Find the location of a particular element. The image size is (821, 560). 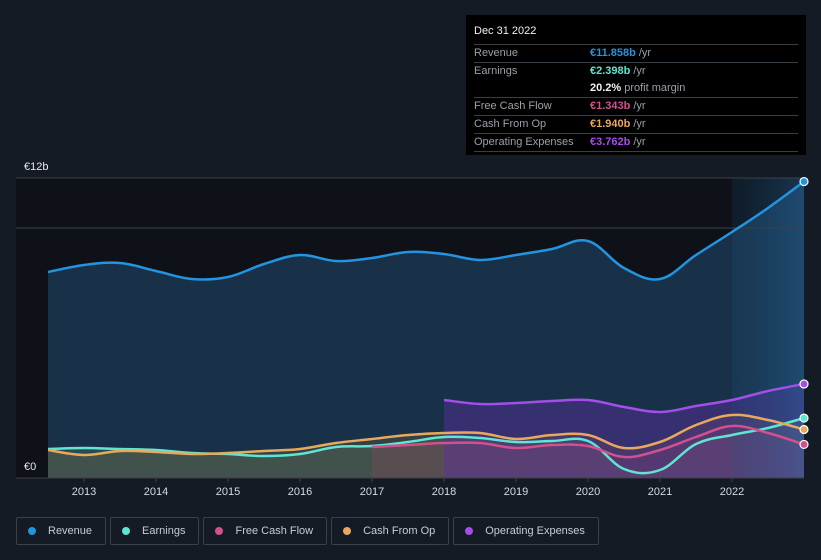

x-tick-label: 2019 is located at coordinates (516, 492).